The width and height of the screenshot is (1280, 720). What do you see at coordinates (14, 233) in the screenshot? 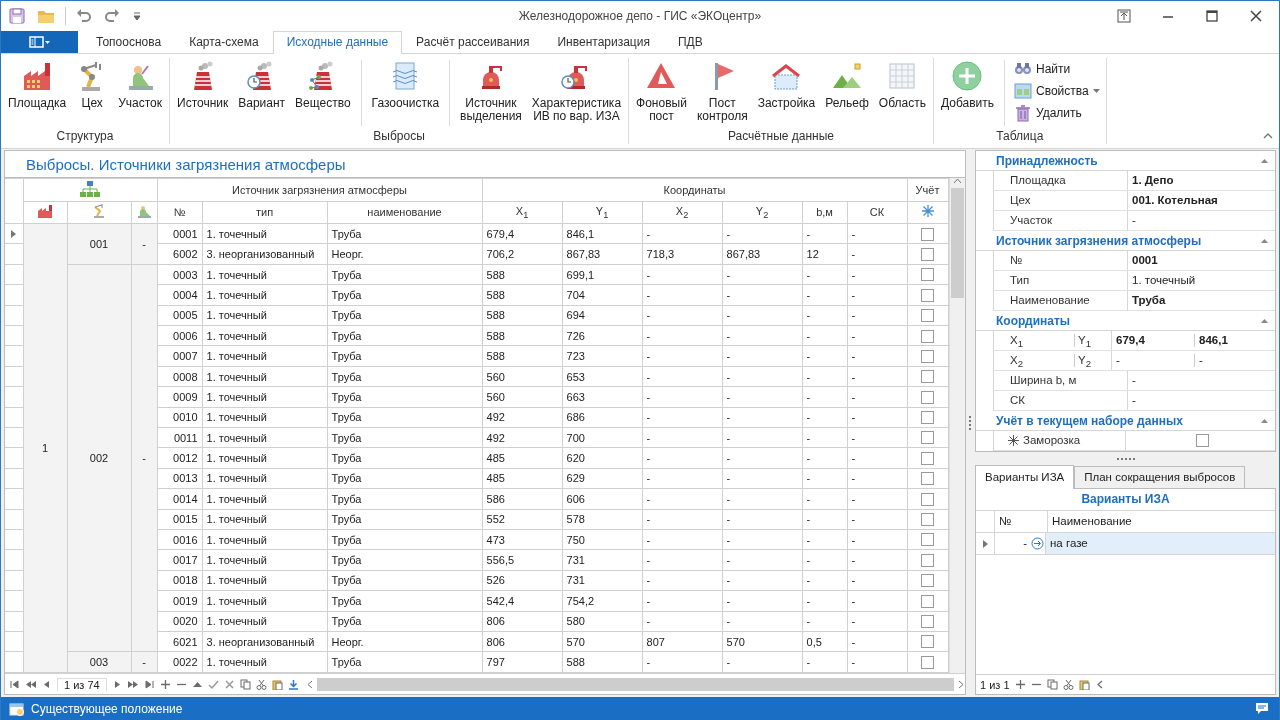
I see `row-header` at bounding box center [14, 233].